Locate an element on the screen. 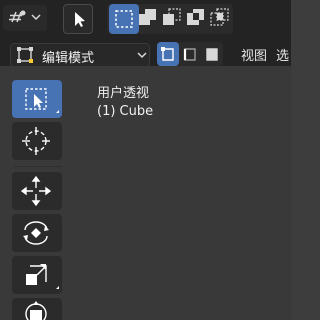 This screenshot has width=320, height=320. vertex-select-button is located at coordinates (168, 54).